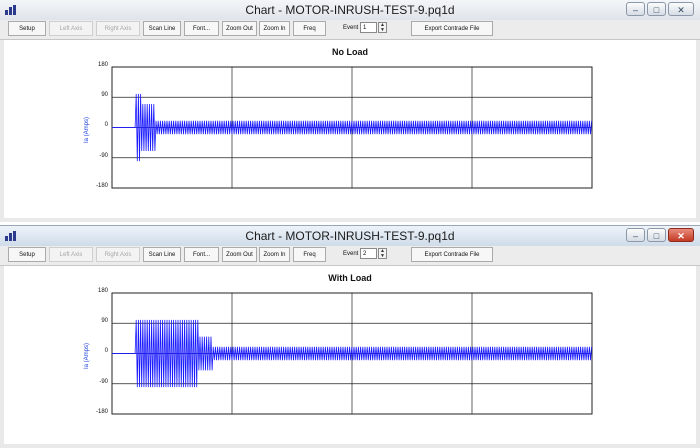 The image size is (700, 448). I want to click on event-input: 2, so click(368, 253).